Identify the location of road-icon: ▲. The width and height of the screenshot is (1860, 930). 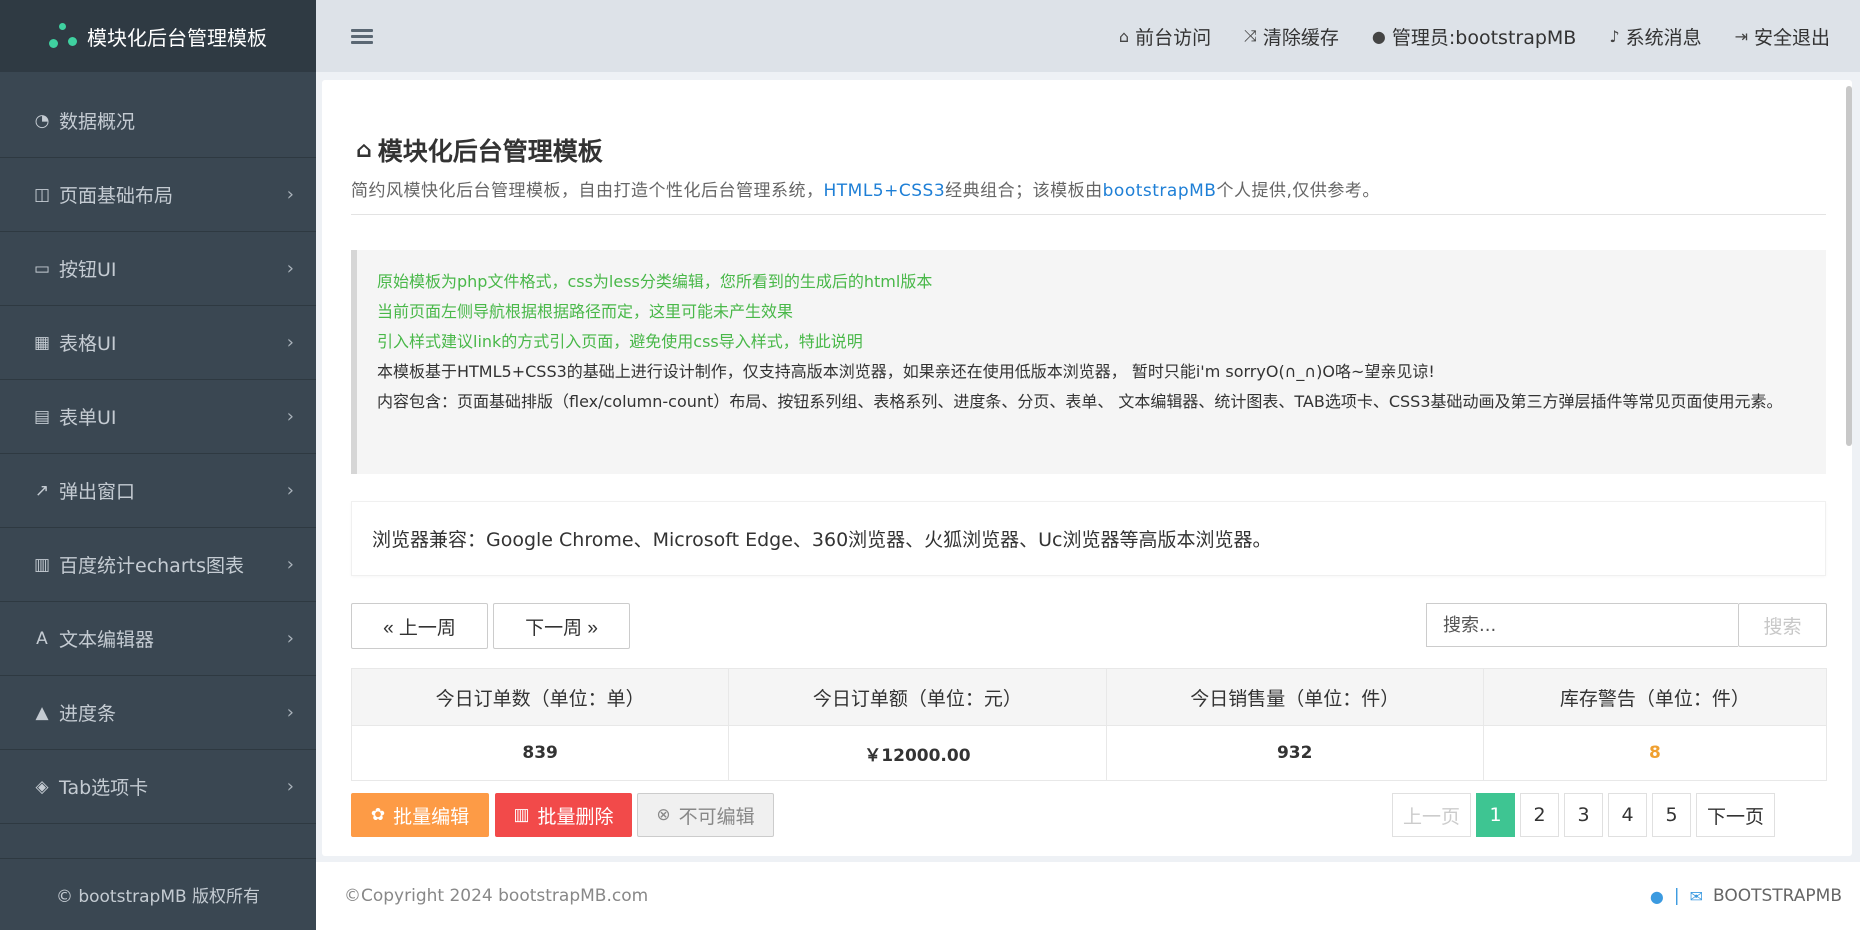
(42, 712).